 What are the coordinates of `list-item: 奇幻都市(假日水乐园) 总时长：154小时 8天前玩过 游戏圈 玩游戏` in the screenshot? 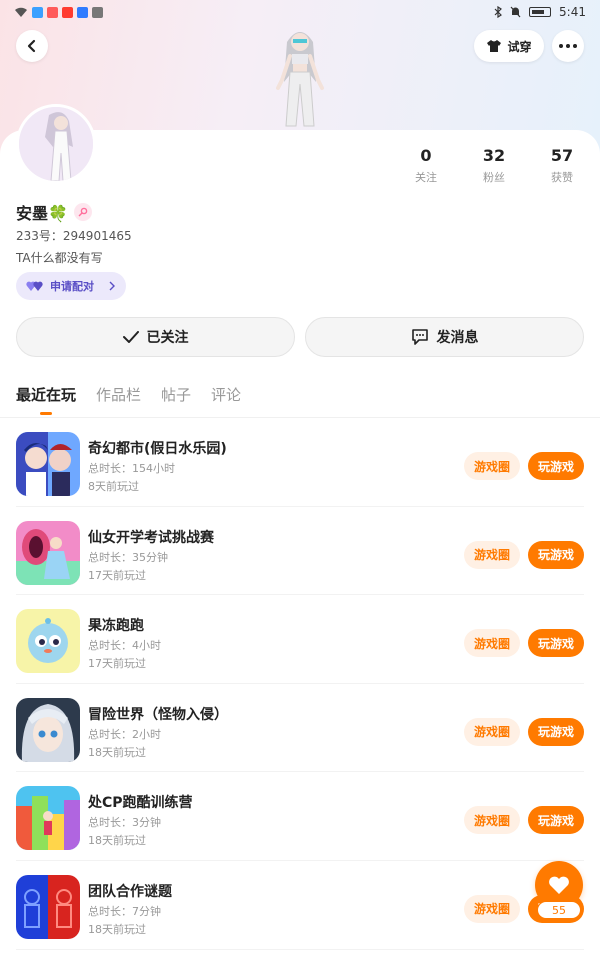 It's located at (300, 462).